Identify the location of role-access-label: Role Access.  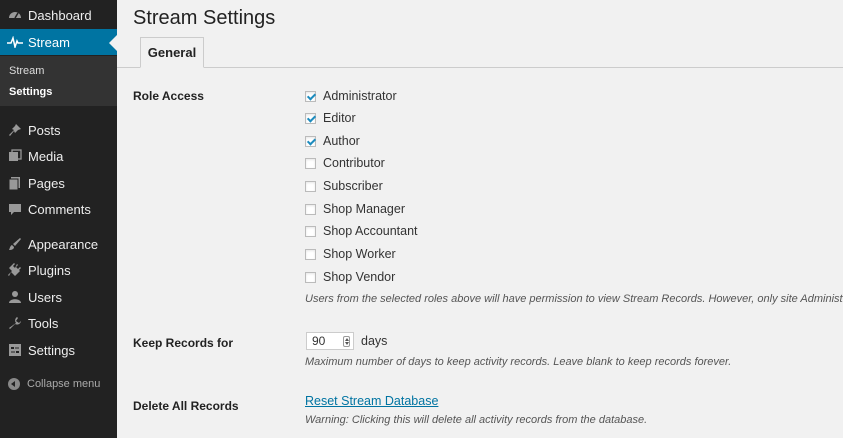
(168, 96).